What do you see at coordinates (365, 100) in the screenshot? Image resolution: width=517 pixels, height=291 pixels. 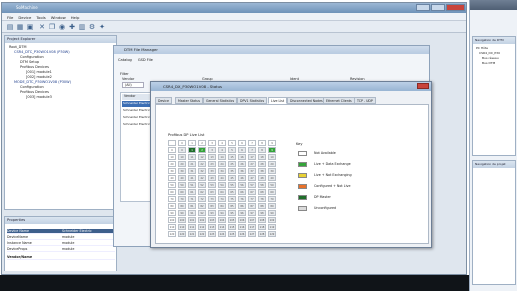 I see `tab-tcp-udp: TCP - UDP` at bounding box center [365, 100].